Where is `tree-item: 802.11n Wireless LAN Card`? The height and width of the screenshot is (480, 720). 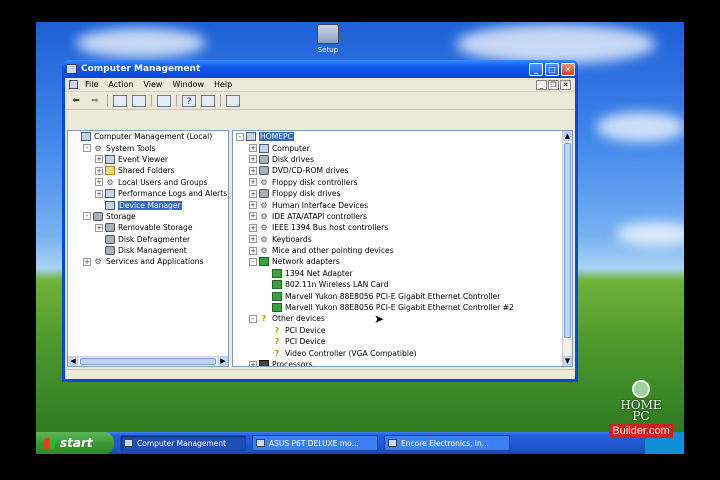
tree-item: 802.11n Wireless LAN Card is located at coordinates (402, 284).